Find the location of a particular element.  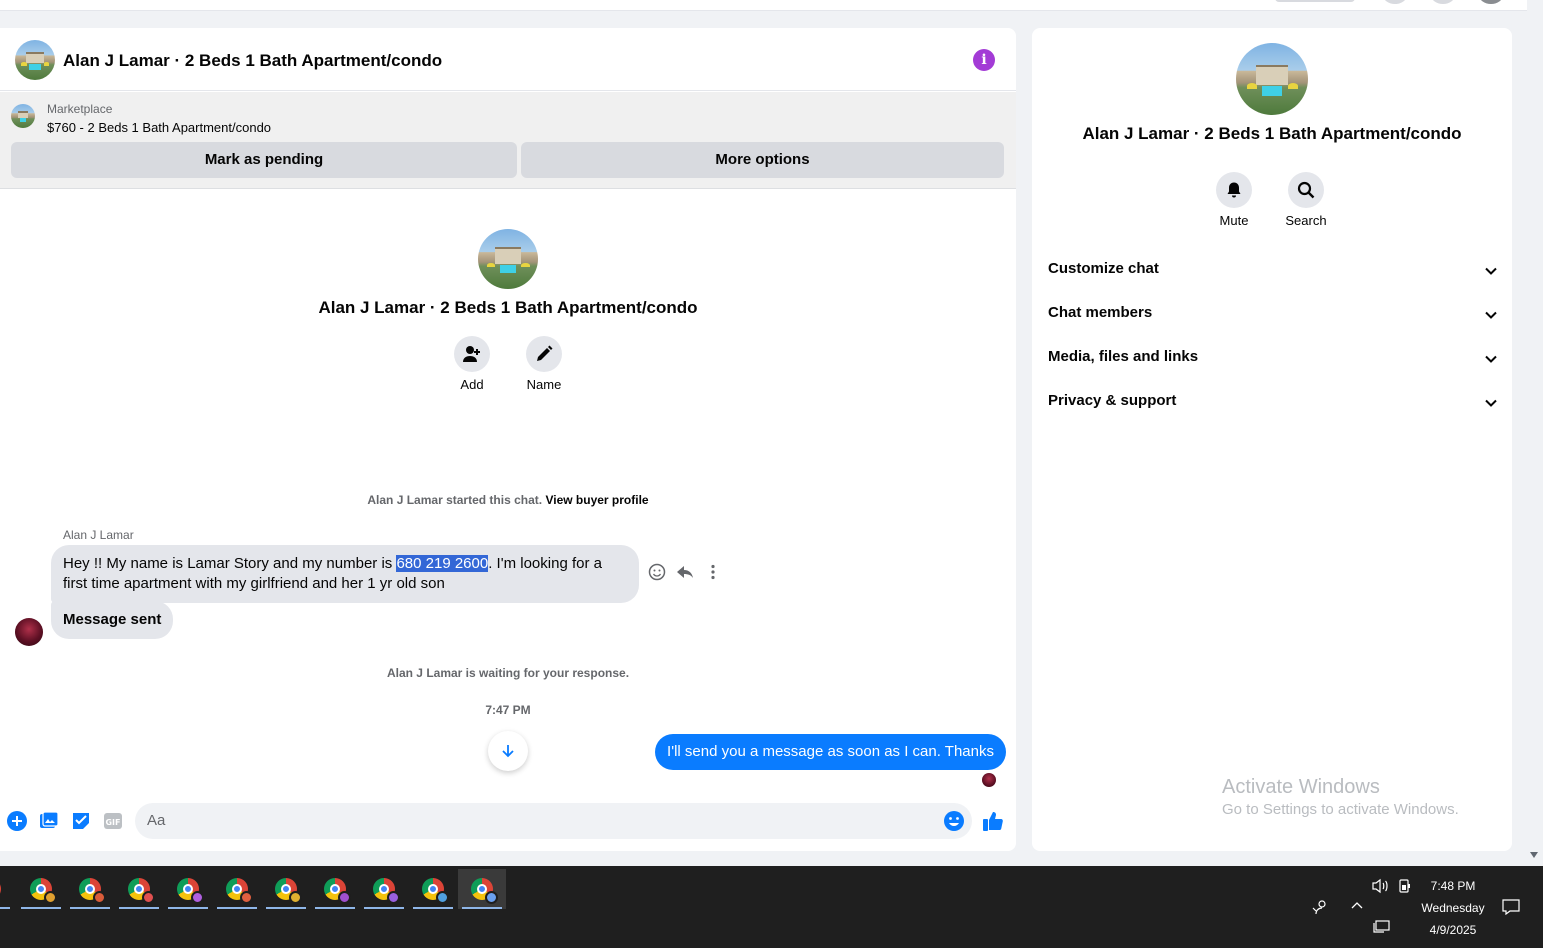

network-icon is located at coordinates (1382, 928).